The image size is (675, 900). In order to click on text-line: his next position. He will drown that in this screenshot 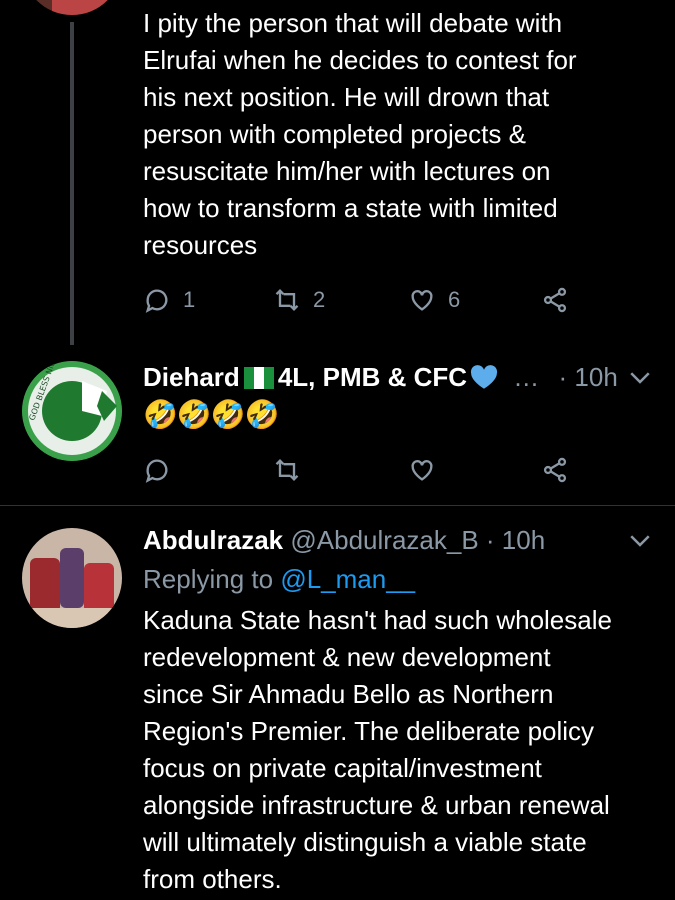, I will do `click(346, 97)`.